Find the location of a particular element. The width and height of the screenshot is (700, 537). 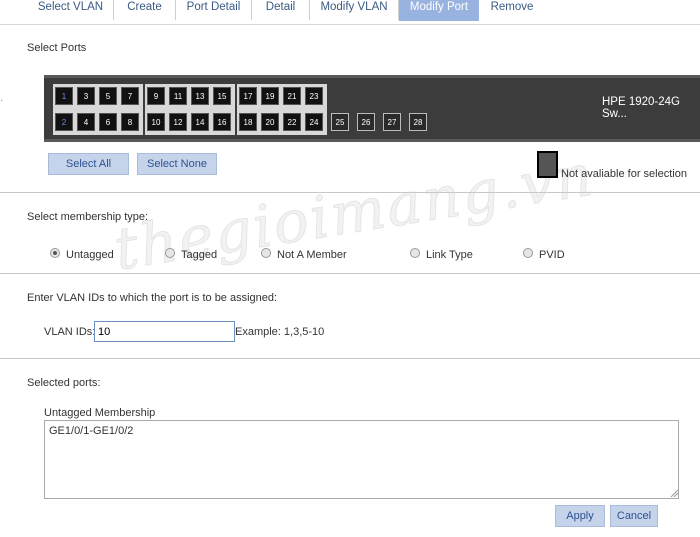

radio-link-type-label: Link Type is located at coordinates (449, 255).